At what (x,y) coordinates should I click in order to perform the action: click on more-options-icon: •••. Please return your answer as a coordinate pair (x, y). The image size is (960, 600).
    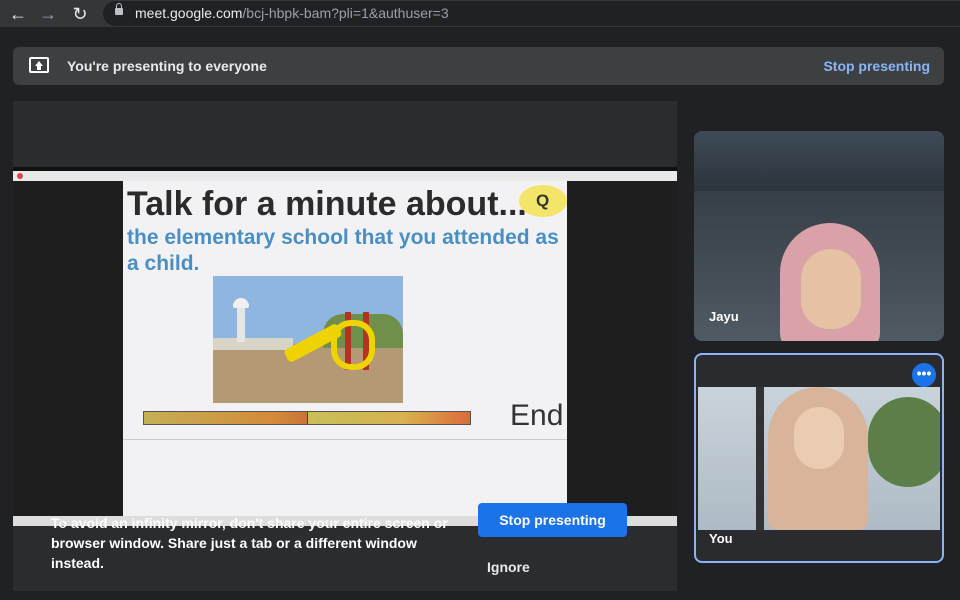
    Looking at the image, I should click on (924, 375).